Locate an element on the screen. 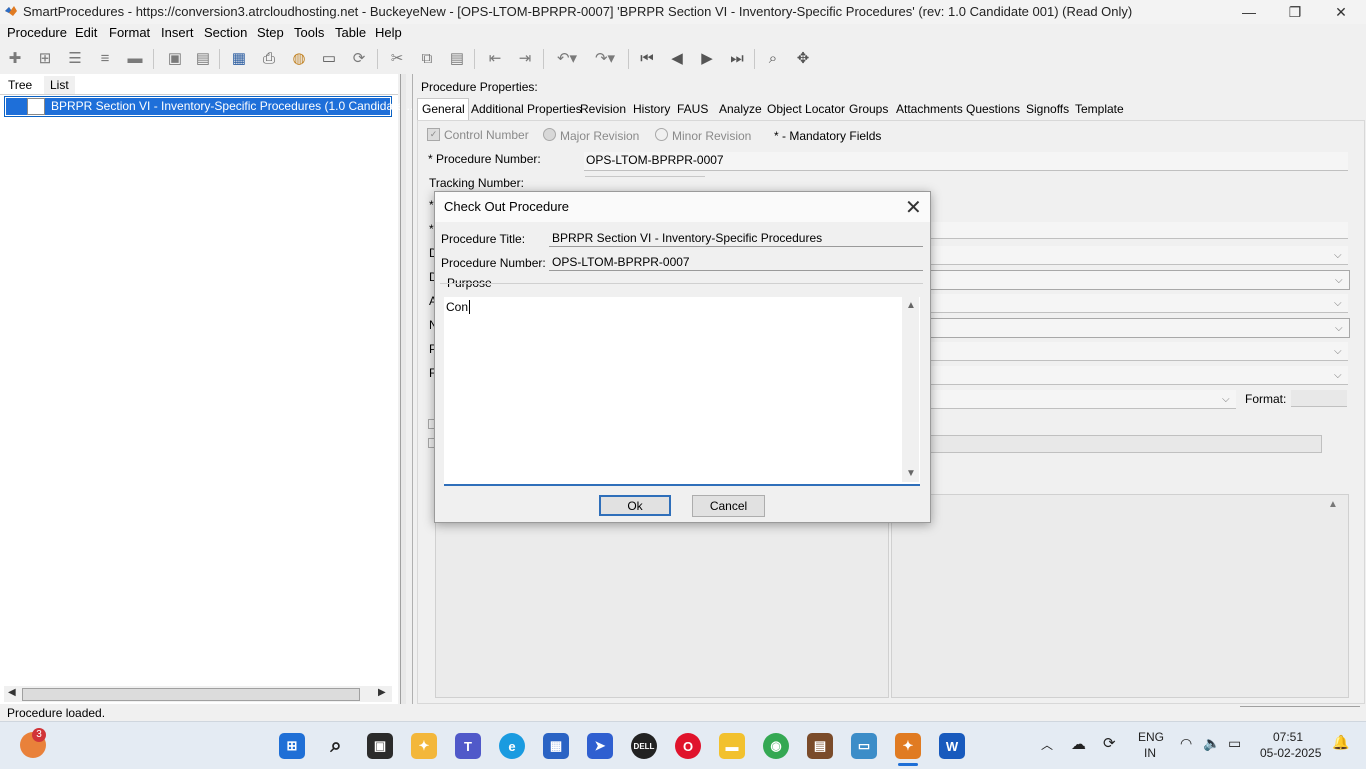 Image resolution: width=1366 pixels, height=769 pixels. save-all-icon: ▤ is located at coordinates (203, 58).